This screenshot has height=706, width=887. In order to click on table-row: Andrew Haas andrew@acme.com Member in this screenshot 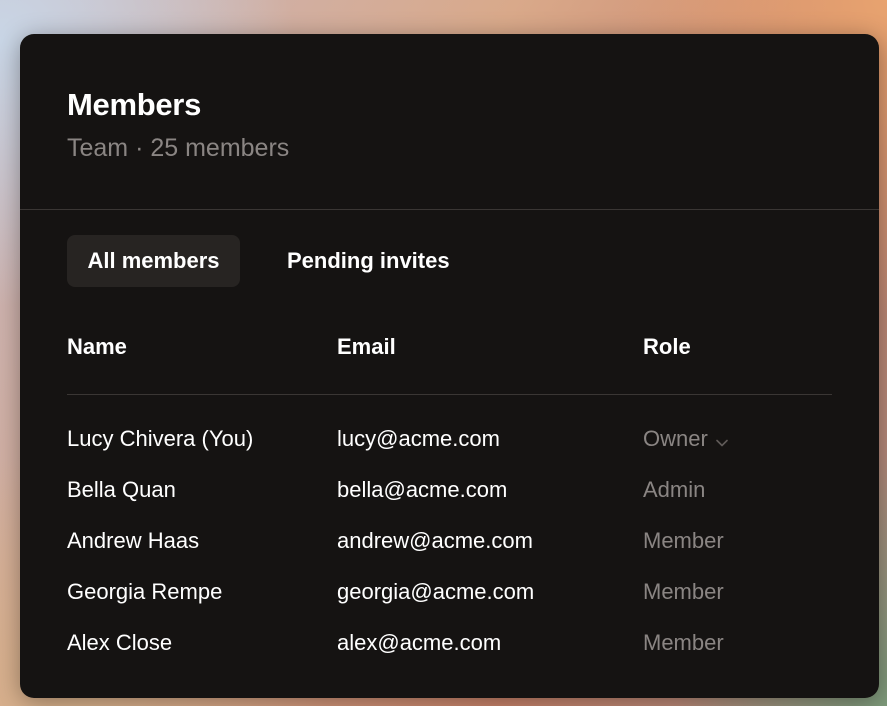, I will do `click(449, 553)`.